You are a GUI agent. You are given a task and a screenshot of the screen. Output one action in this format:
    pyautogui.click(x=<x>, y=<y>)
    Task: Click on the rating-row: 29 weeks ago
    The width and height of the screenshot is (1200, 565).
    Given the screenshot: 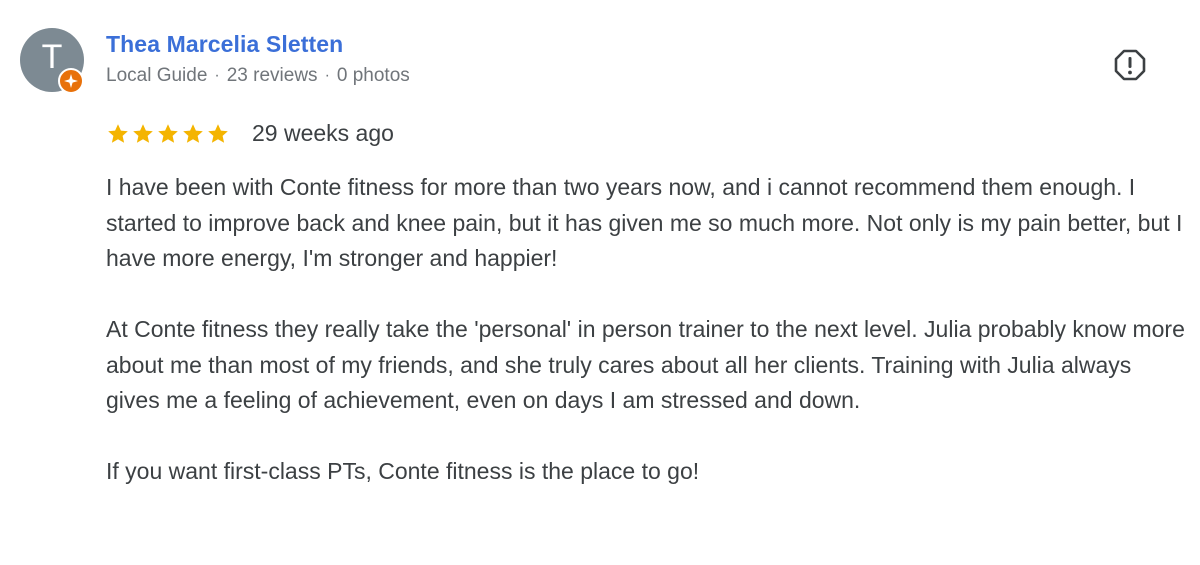 What is the action you would take?
    pyautogui.click(x=250, y=133)
    